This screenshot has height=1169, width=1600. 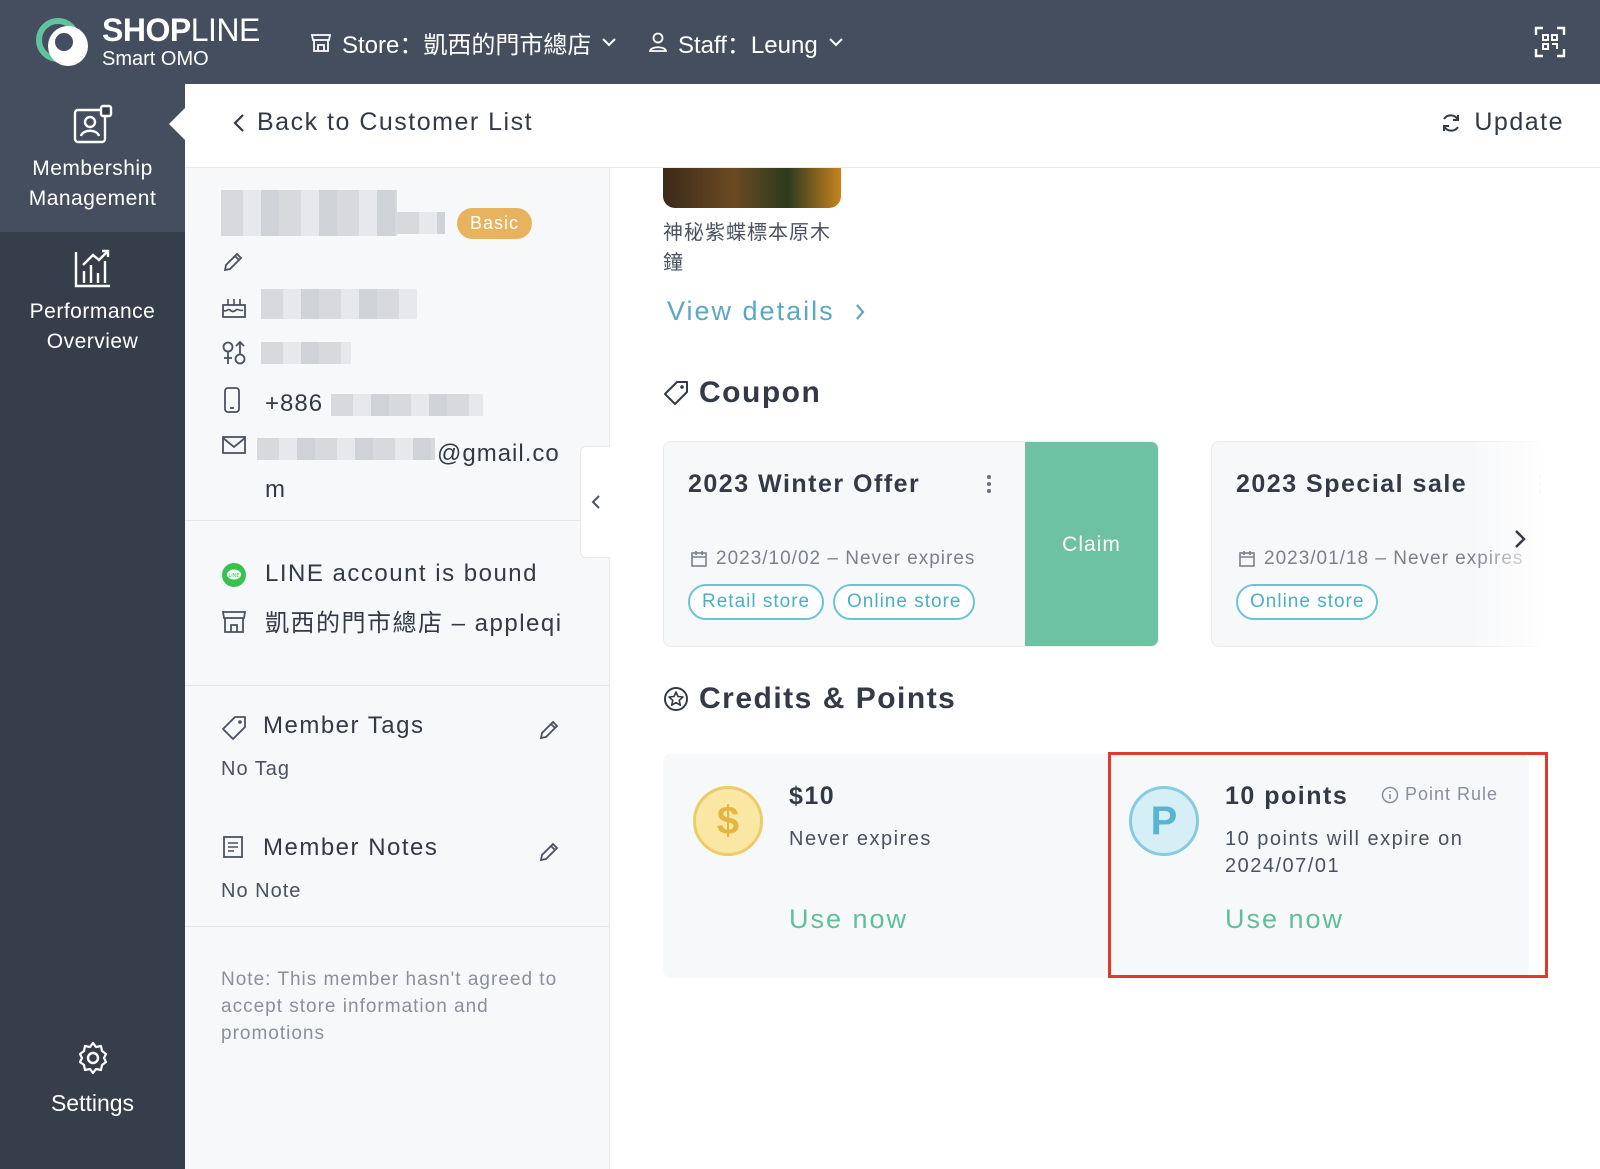 I want to click on dollar-coin-icon: $, so click(x=728, y=821).